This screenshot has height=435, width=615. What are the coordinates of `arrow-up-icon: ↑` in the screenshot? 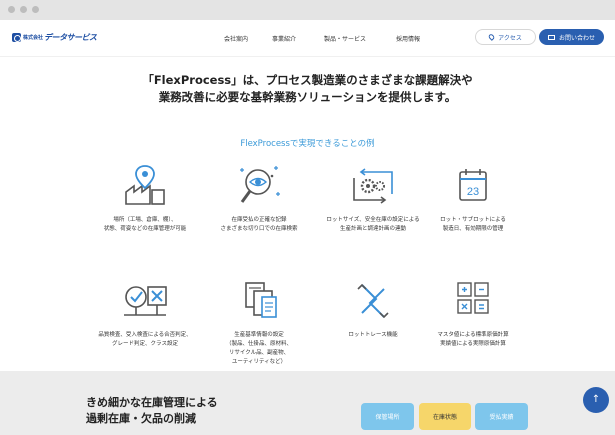 It's located at (596, 399).